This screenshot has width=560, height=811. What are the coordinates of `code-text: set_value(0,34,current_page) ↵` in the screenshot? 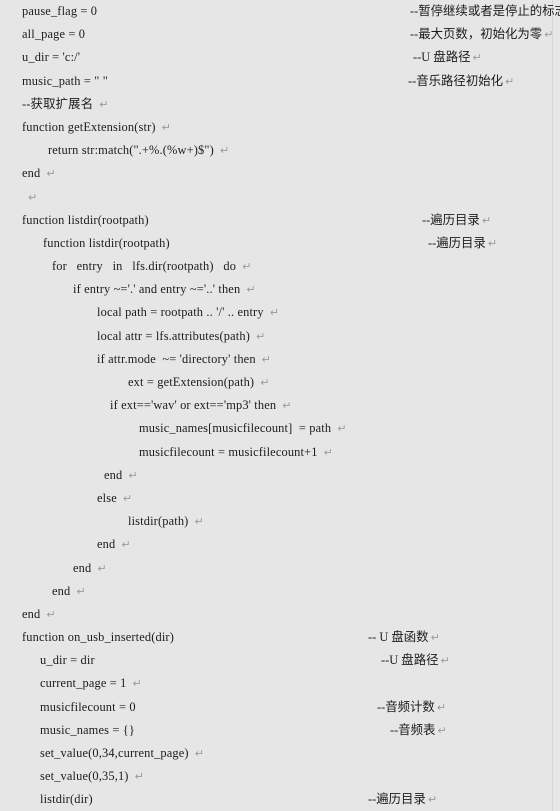 It's located at (122, 753).